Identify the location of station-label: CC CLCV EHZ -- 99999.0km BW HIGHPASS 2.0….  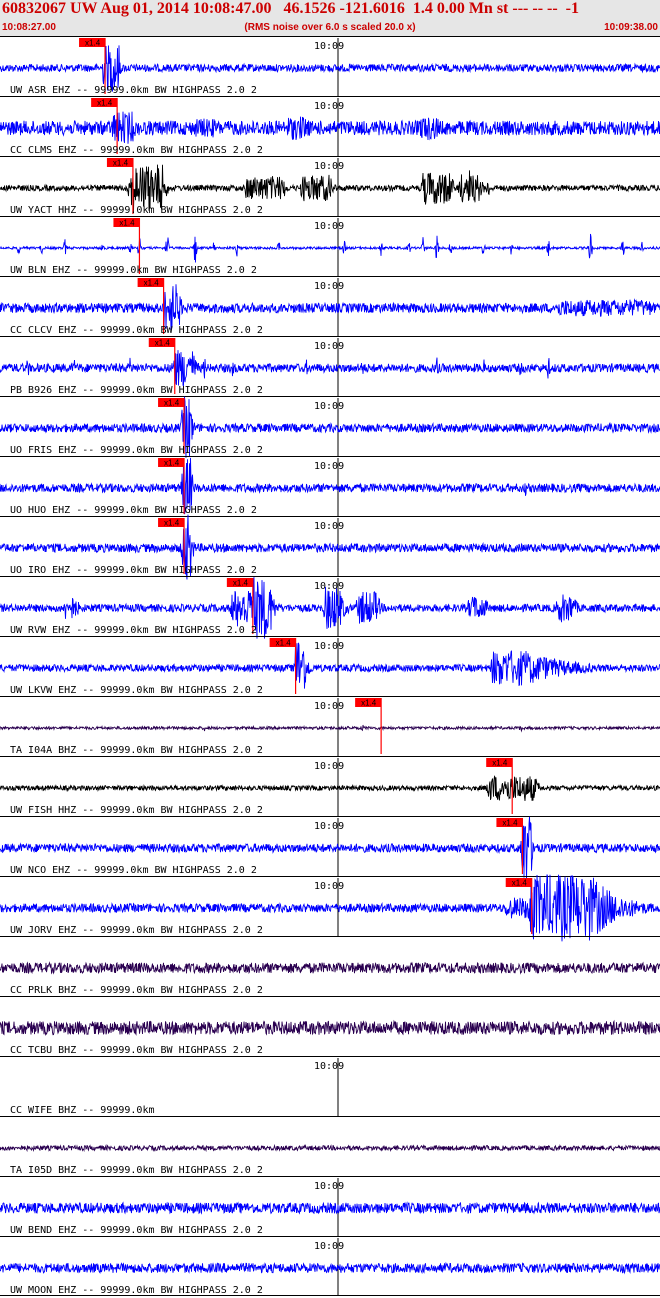
(136, 330).